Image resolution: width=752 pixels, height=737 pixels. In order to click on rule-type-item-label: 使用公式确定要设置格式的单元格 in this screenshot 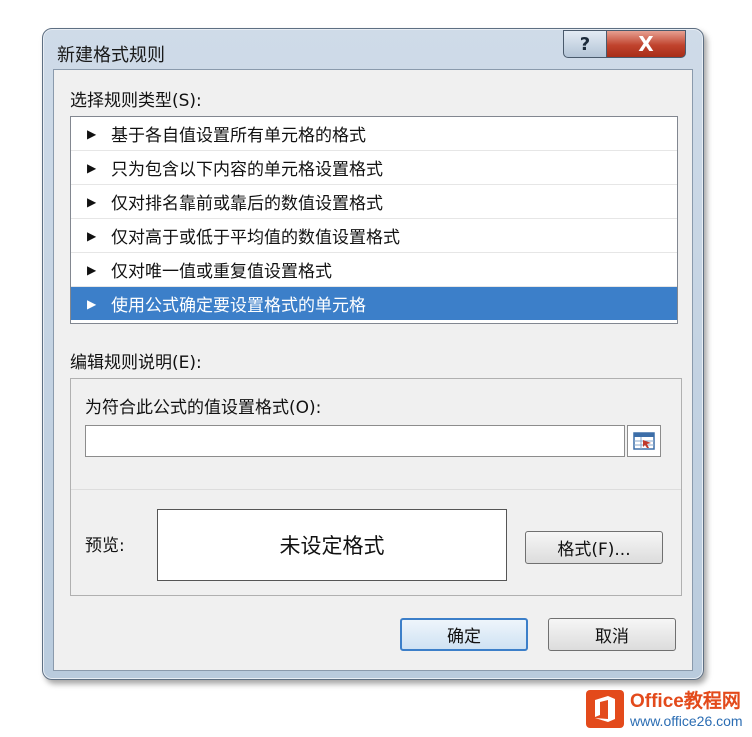, I will do `click(238, 306)`.